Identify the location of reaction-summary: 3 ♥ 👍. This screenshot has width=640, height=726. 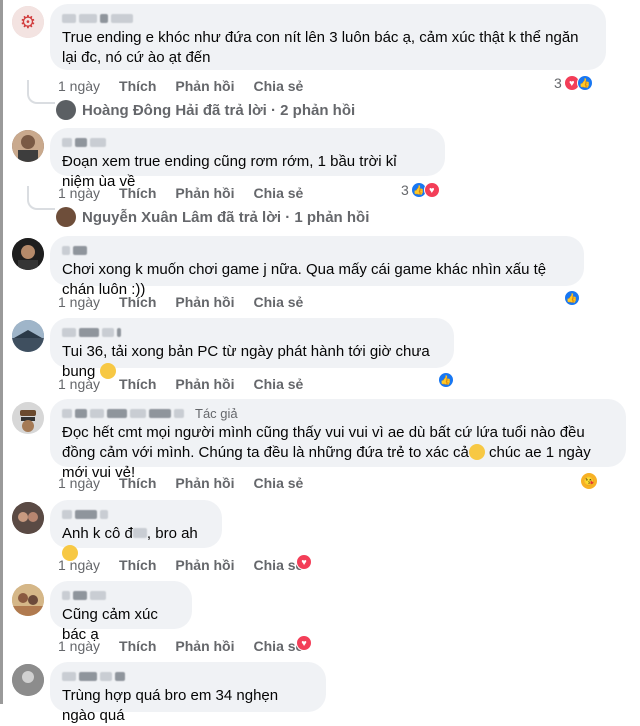
(573, 83).